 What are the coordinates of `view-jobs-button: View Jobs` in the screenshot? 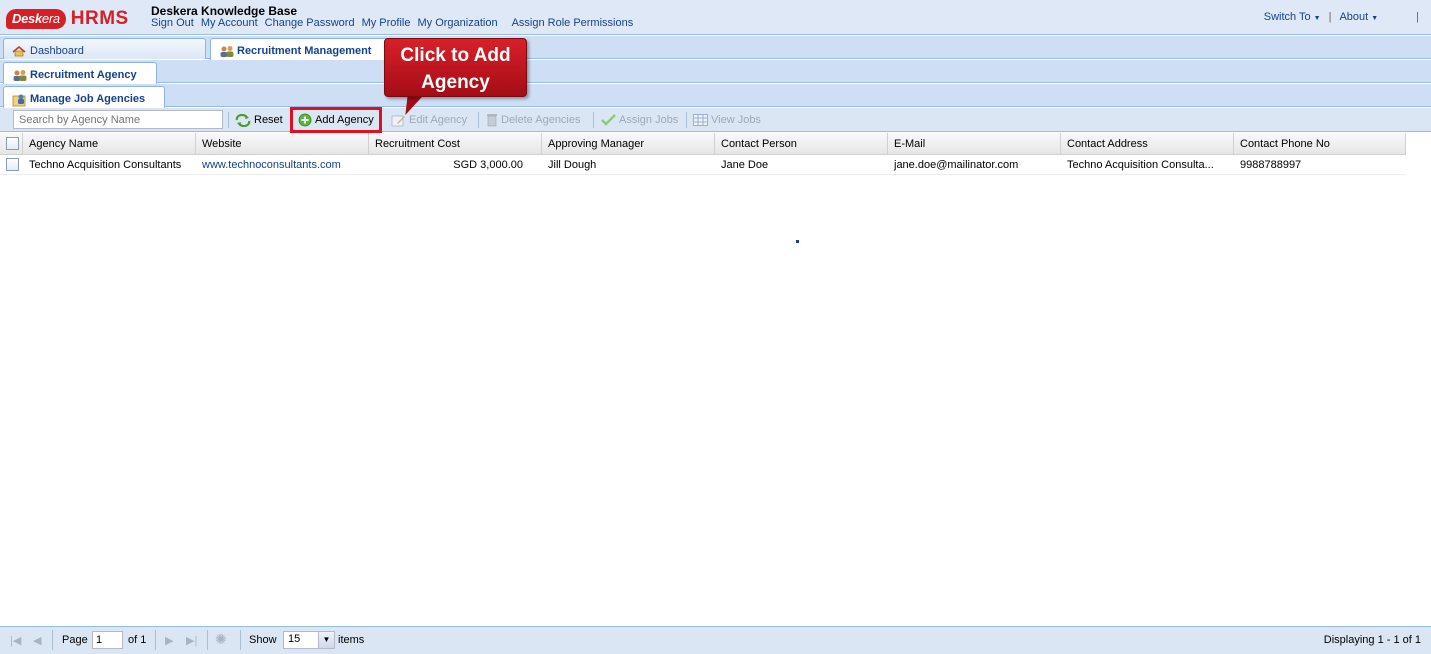 It's located at (727, 120).